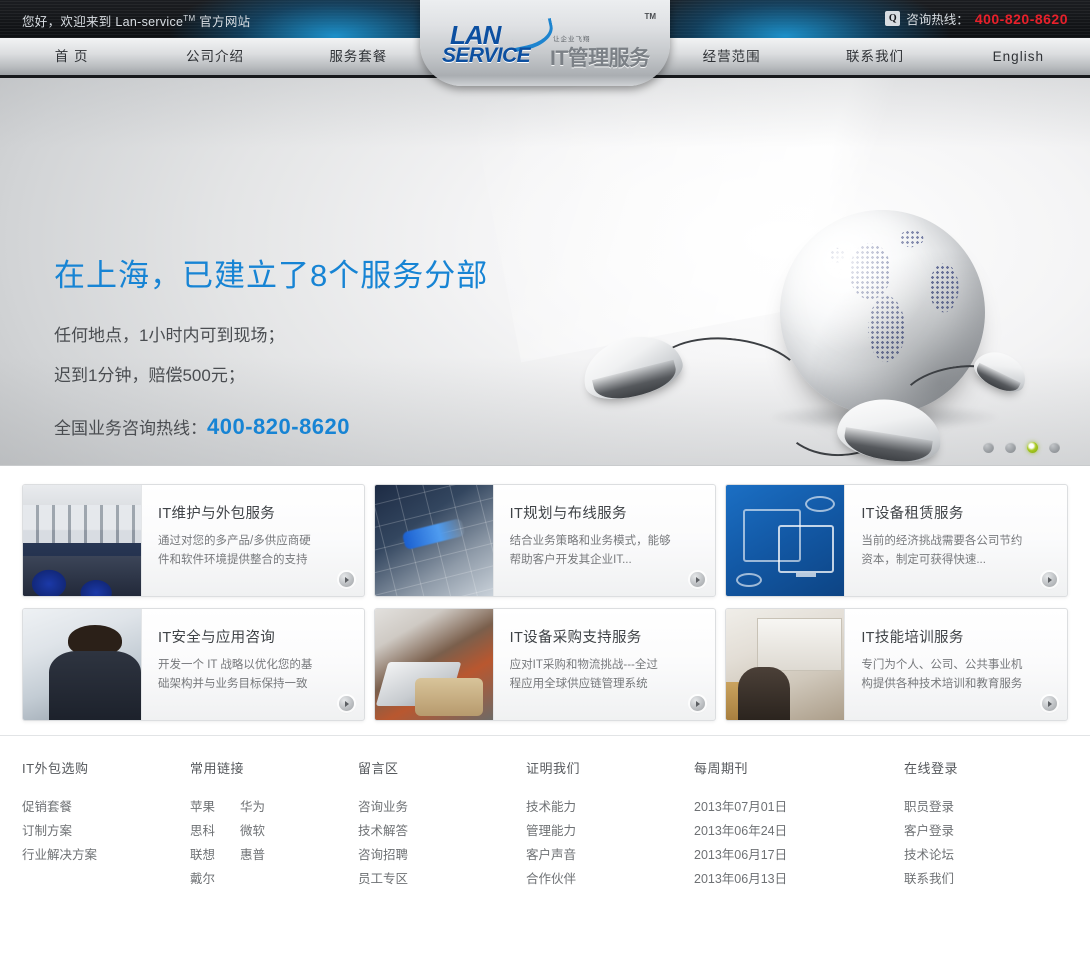 The image size is (1090, 960). I want to click on footer-link: 咨询招聘, so click(442, 855).